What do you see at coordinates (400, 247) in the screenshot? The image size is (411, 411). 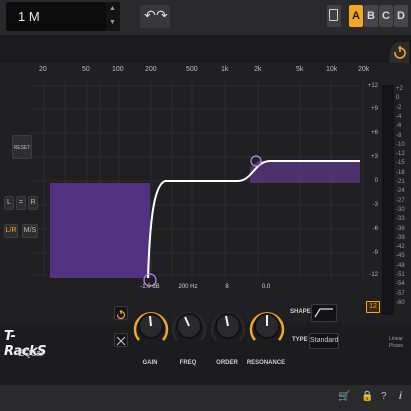 I see `meter-tick-label: -42` at bounding box center [400, 247].